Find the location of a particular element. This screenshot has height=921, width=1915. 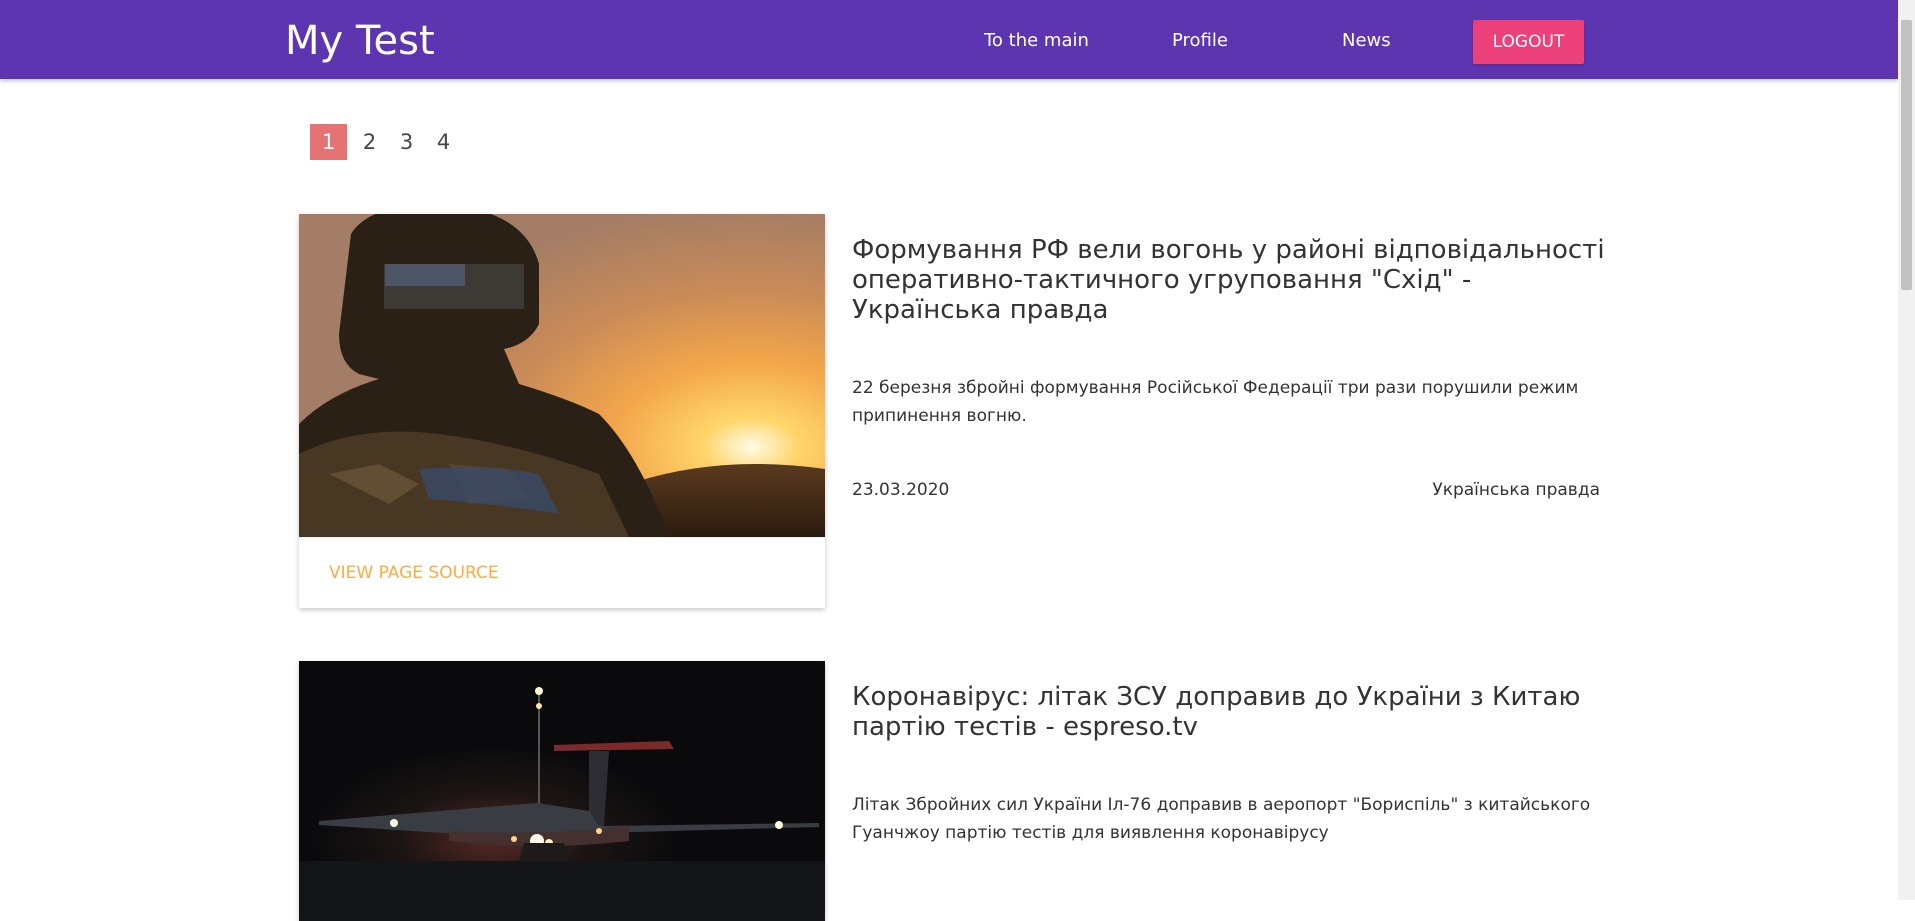

article-card: VIEW PAGE SOURCE is located at coordinates (562, 411).